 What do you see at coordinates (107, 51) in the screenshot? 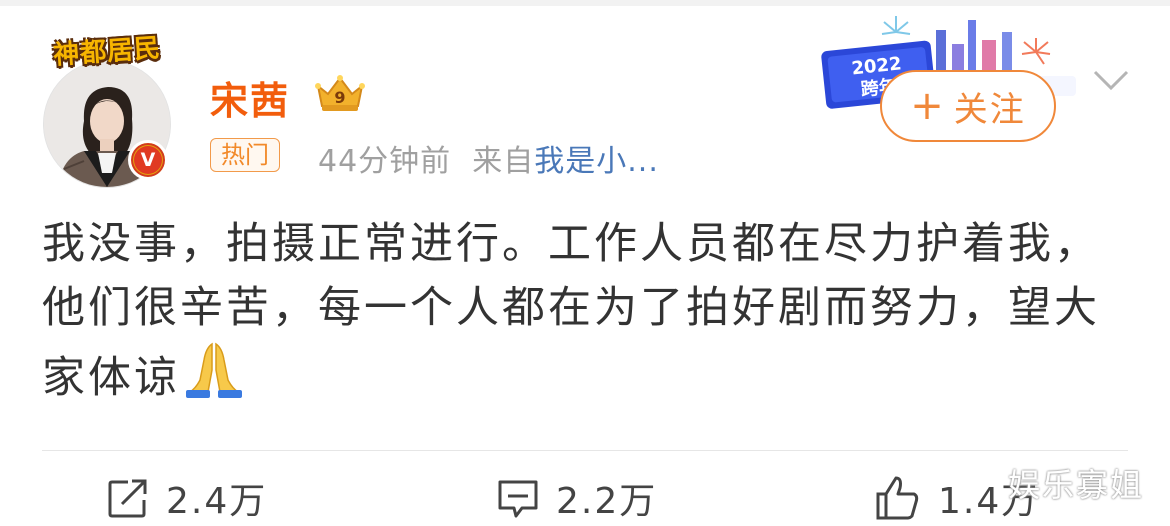
I see `fan-badge: 神都居民` at bounding box center [107, 51].